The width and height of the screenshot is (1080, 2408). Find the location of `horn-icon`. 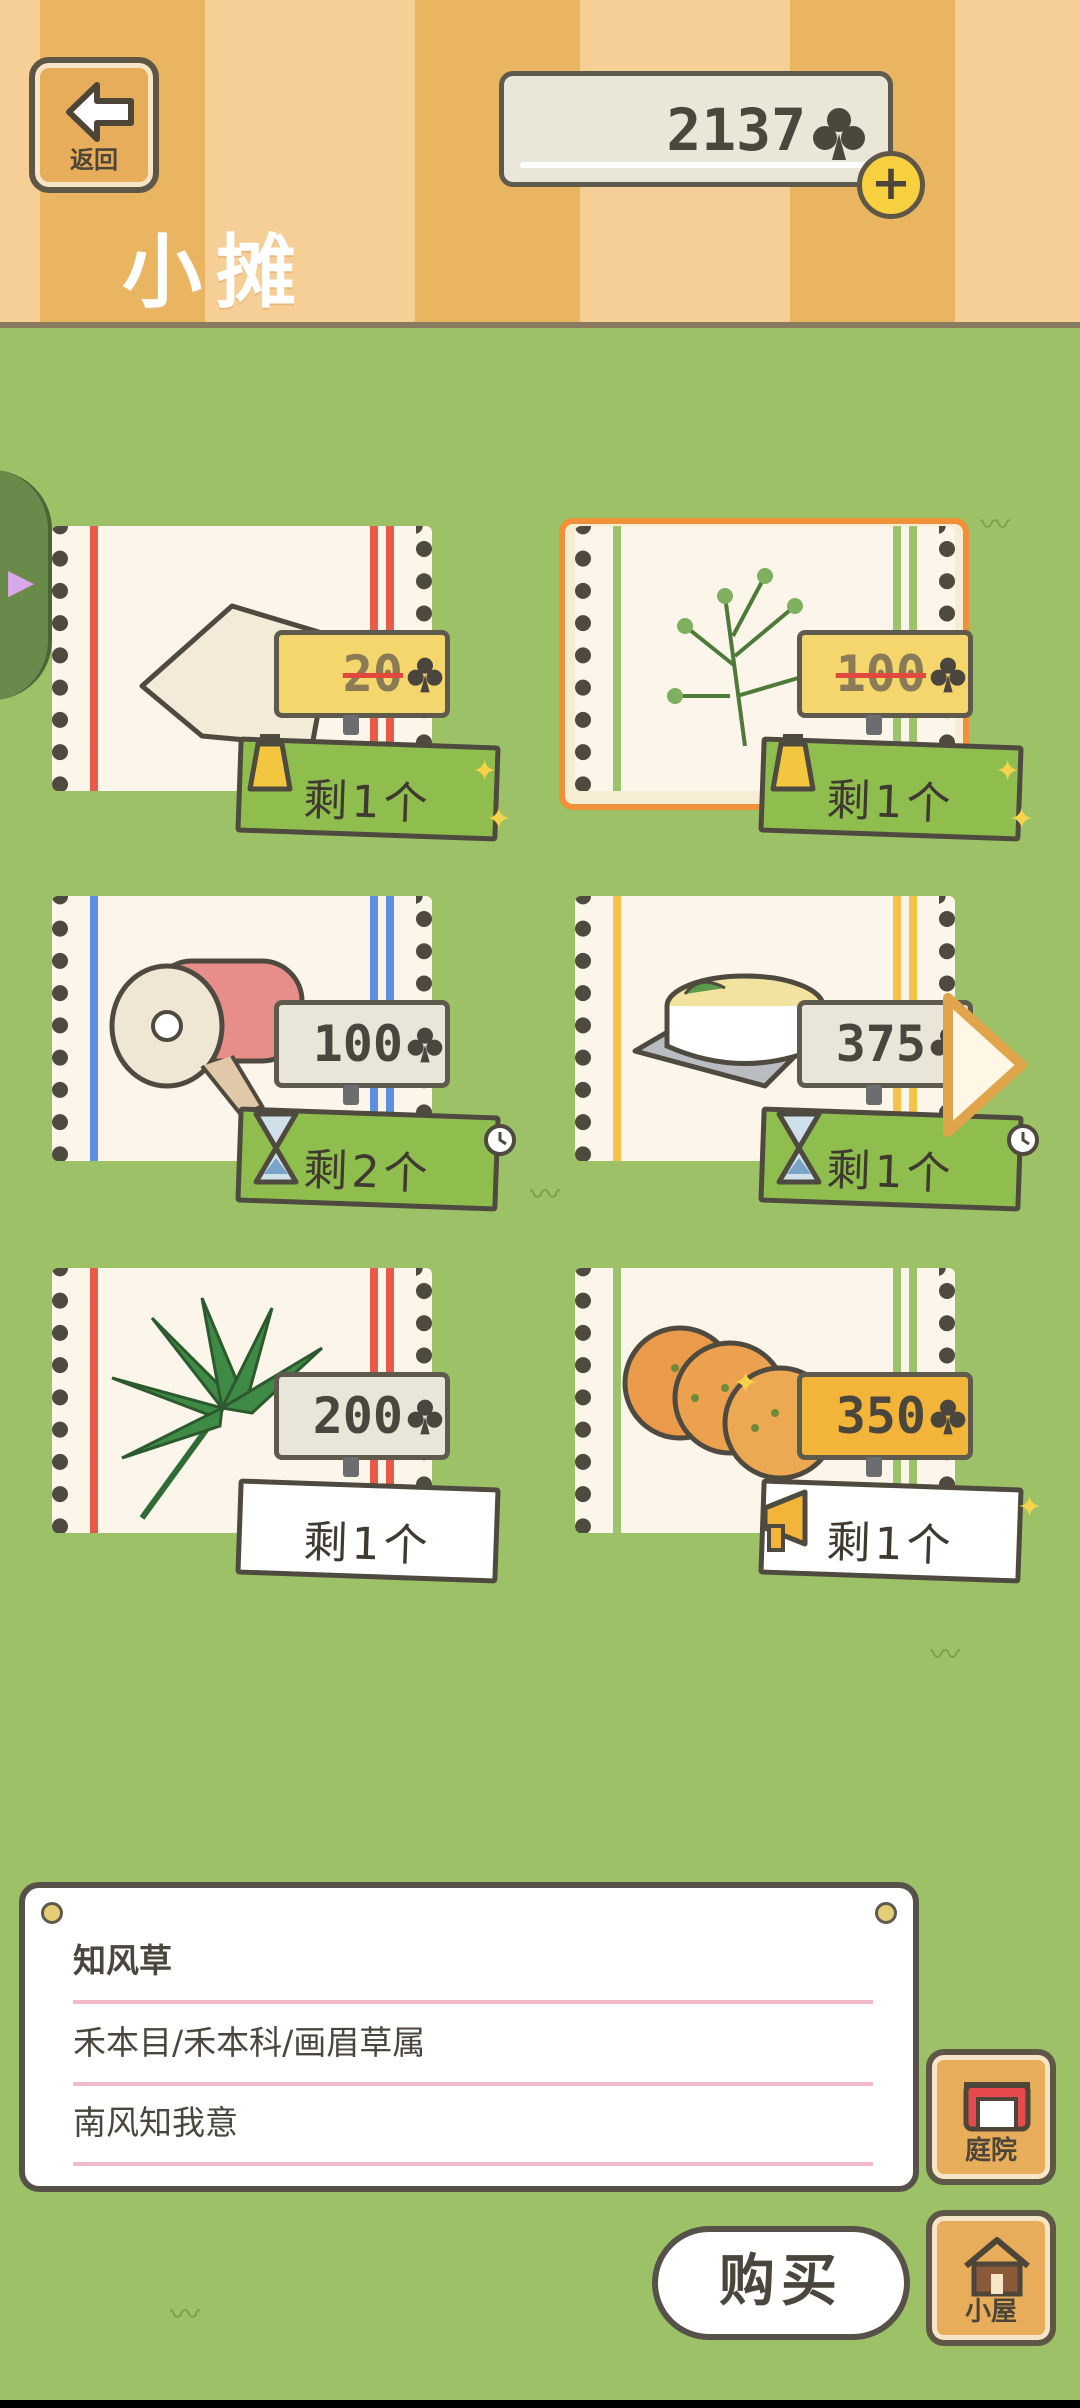

horn-icon is located at coordinates (785, 1520).